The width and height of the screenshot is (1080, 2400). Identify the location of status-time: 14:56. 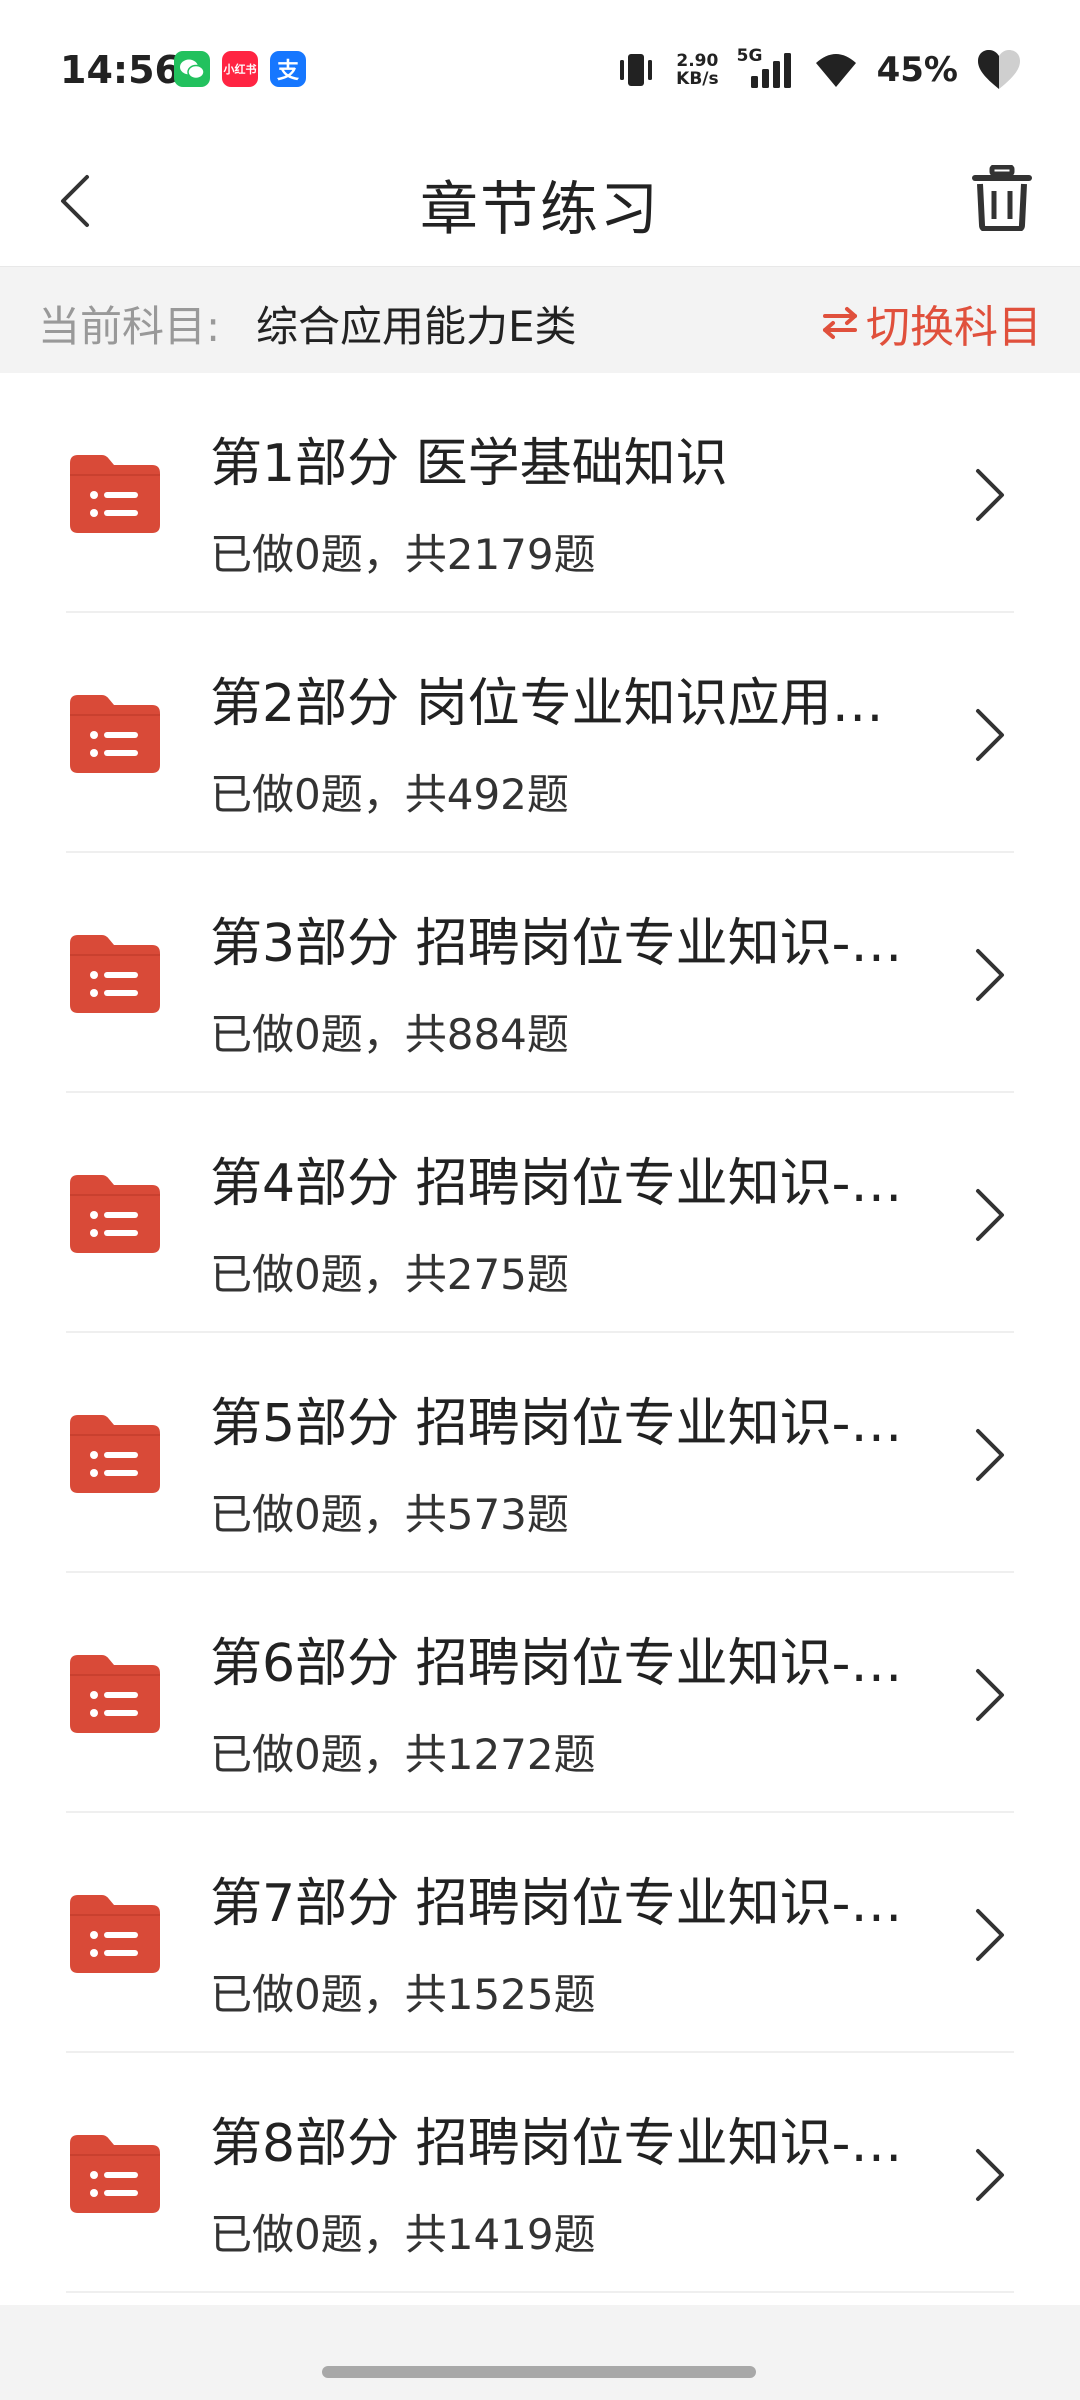
(120, 70).